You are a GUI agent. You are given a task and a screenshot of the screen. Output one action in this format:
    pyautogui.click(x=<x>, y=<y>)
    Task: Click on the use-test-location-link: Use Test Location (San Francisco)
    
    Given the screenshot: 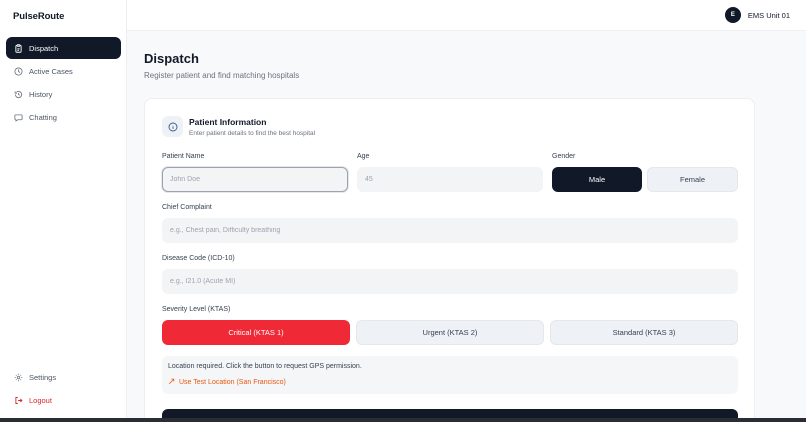 What is the action you would take?
    pyautogui.click(x=227, y=382)
    